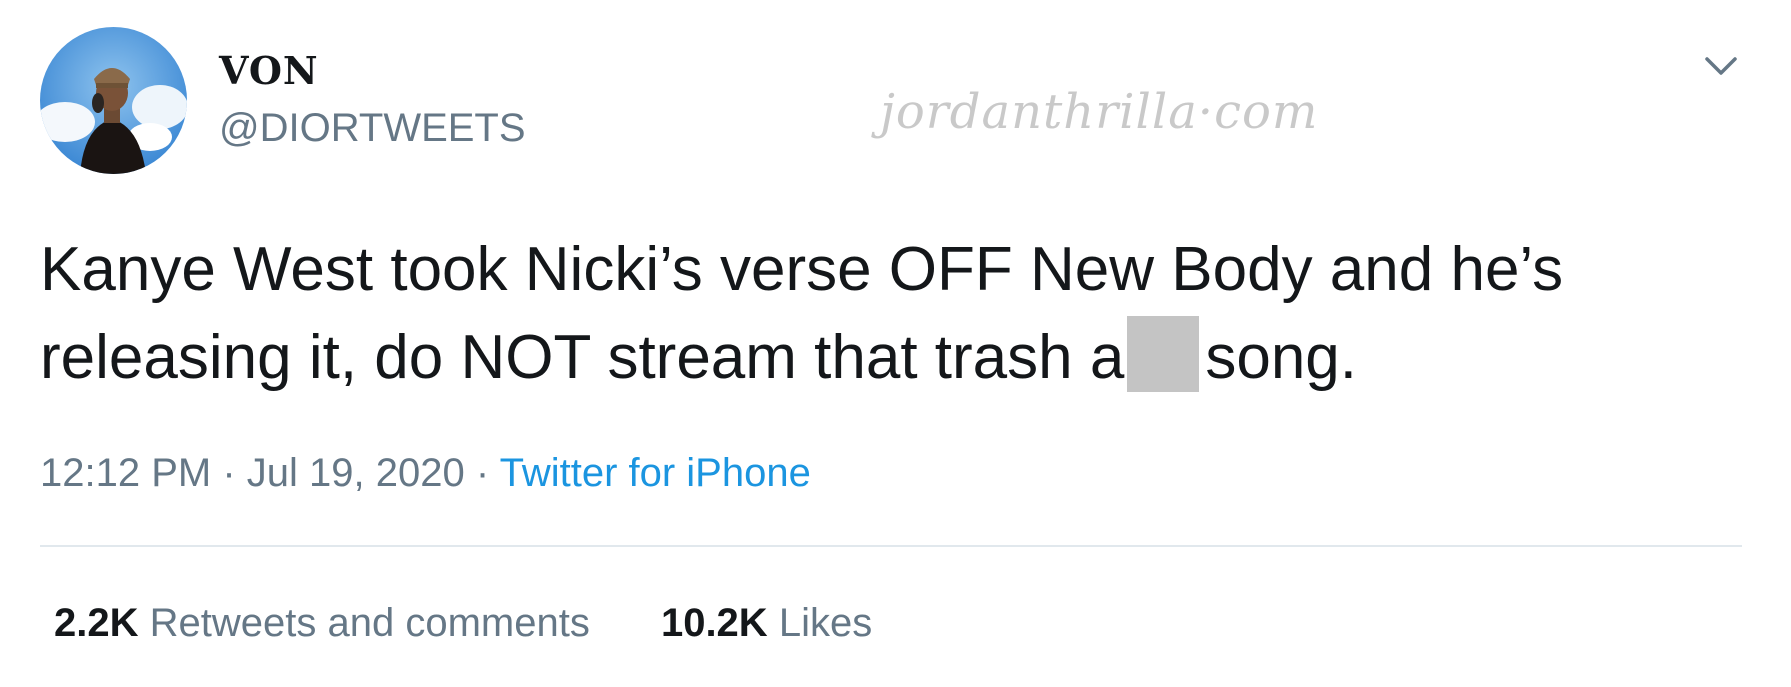  What do you see at coordinates (269, 71) in the screenshot?
I see `display-name: VON` at bounding box center [269, 71].